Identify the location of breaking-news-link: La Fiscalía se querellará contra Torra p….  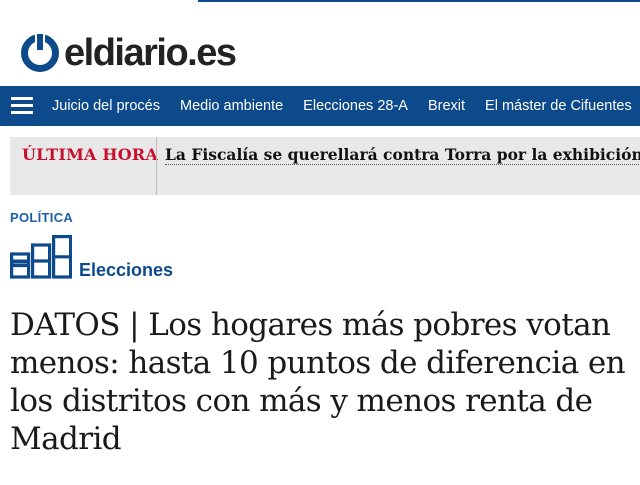
(402, 155).